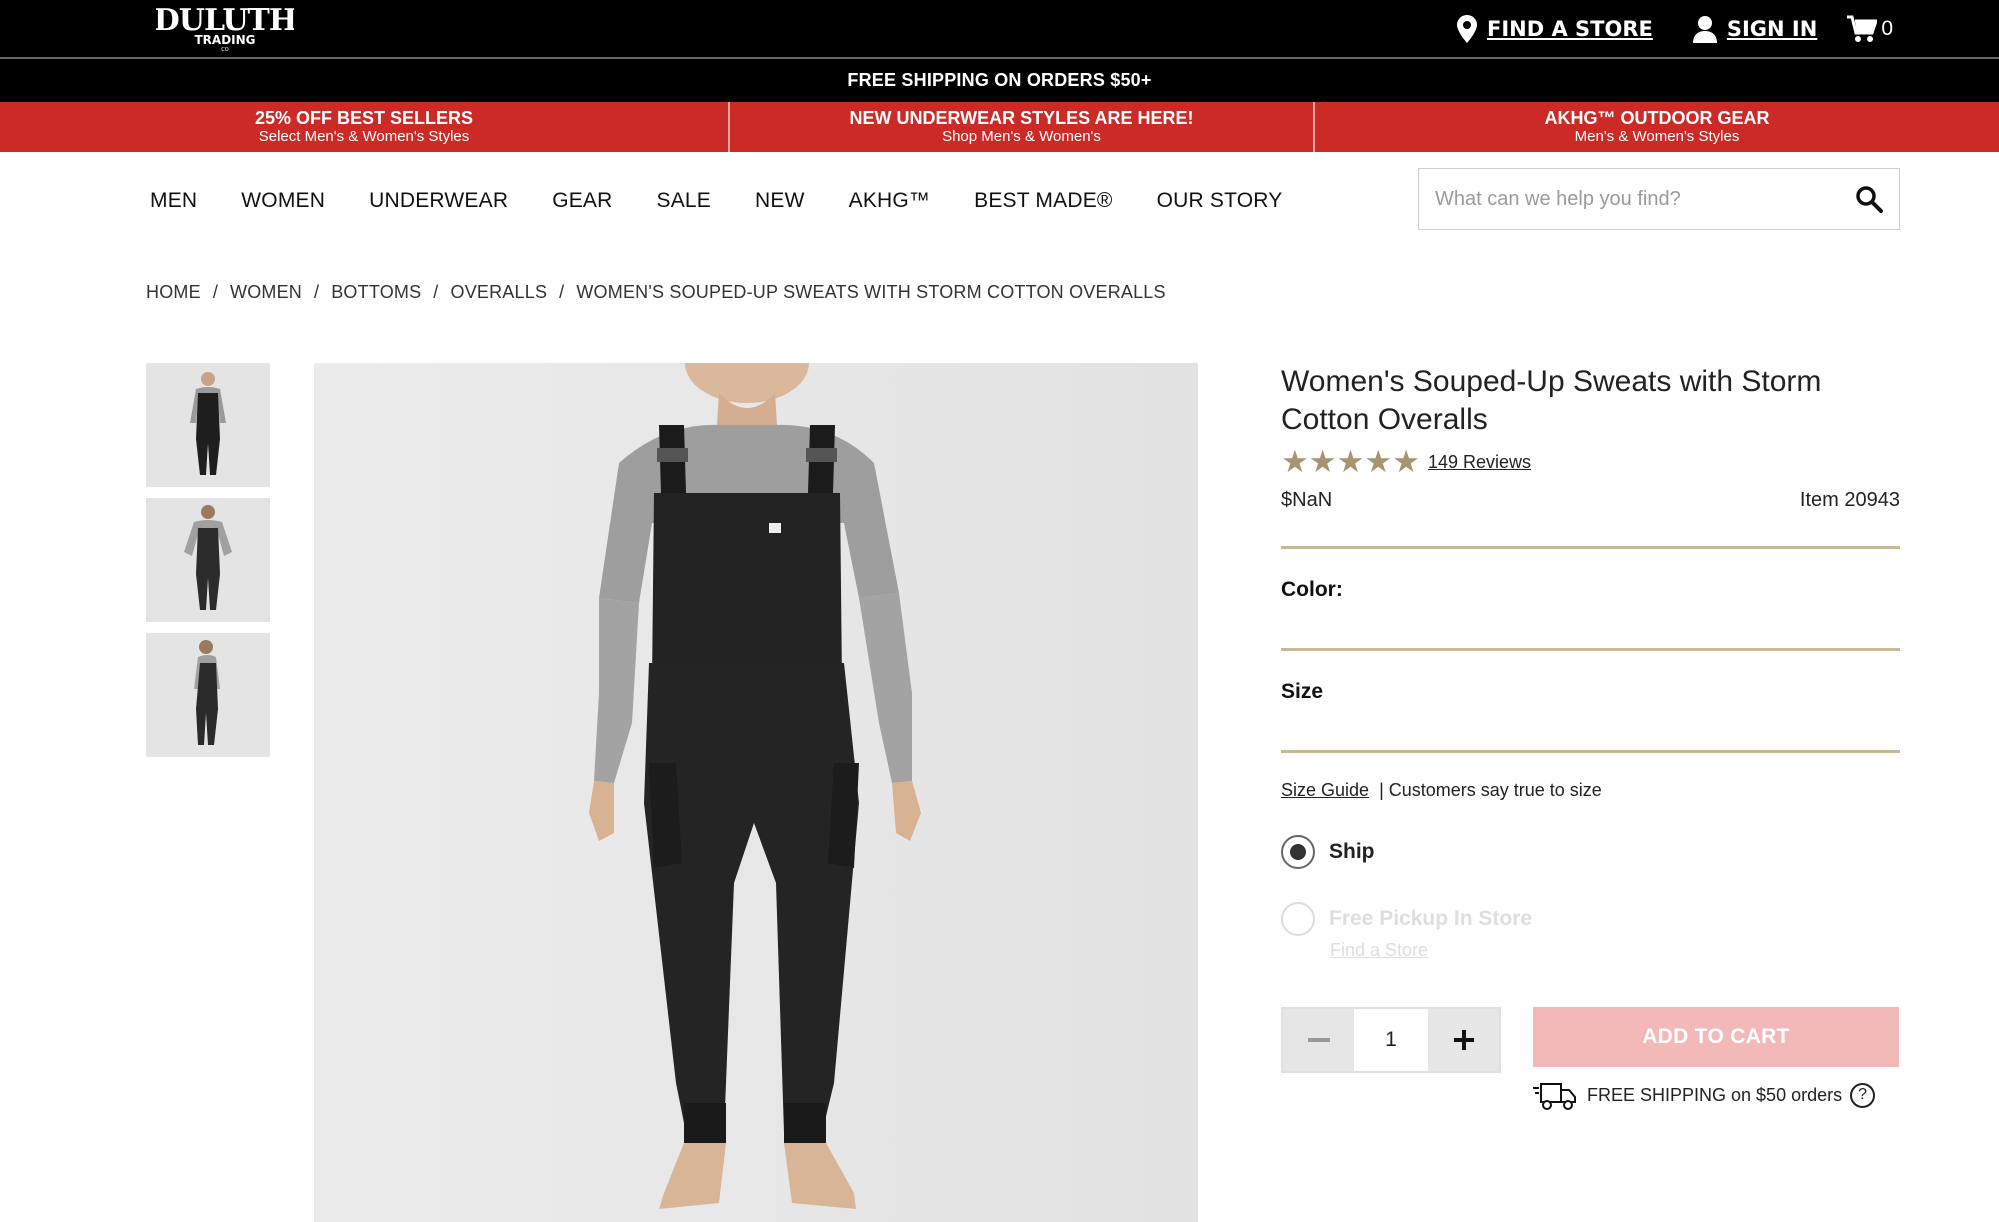 This screenshot has width=1999, height=1222. I want to click on ship-radio, so click(1298, 852).